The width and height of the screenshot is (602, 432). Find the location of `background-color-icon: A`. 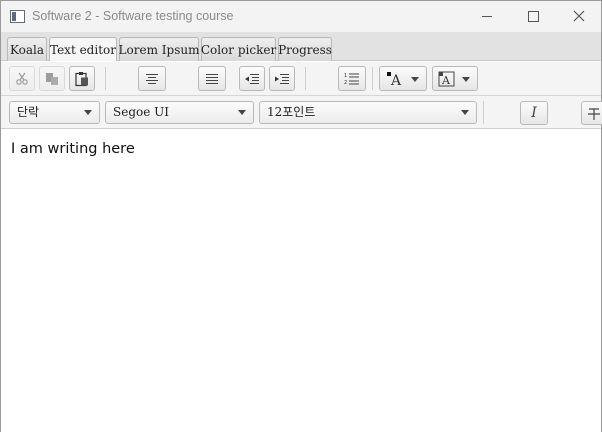

background-color-icon: A is located at coordinates (446, 79).